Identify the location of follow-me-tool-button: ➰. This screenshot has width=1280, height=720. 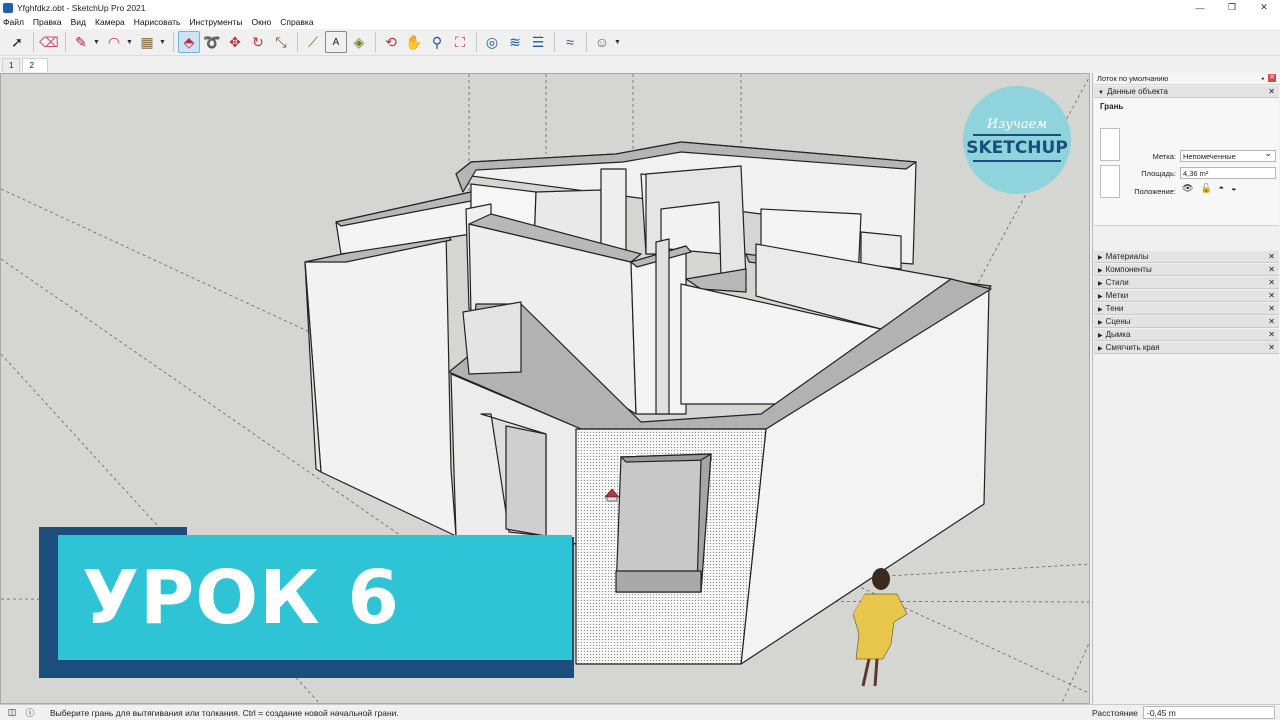
(212, 42).